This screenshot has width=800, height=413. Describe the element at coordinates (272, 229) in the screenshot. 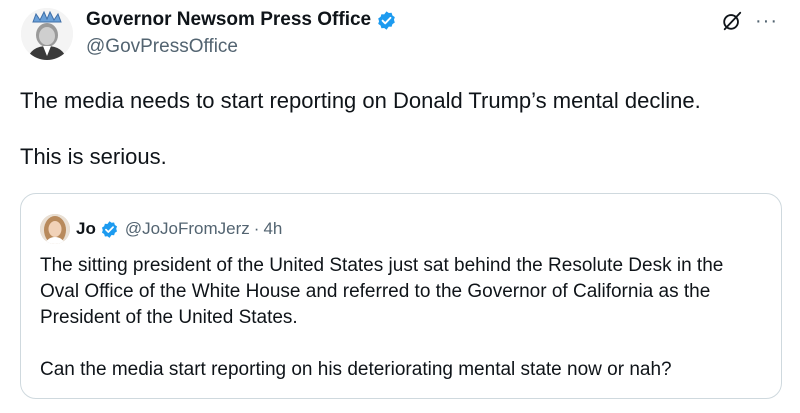

I see `quoted-timestamp: 4h` at that location.